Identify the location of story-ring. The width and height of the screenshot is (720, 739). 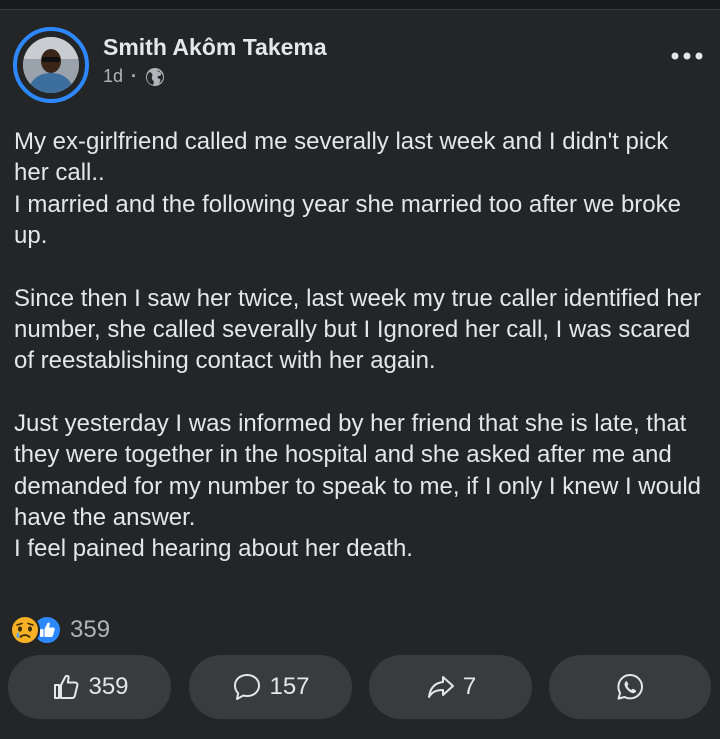
(51, 65).